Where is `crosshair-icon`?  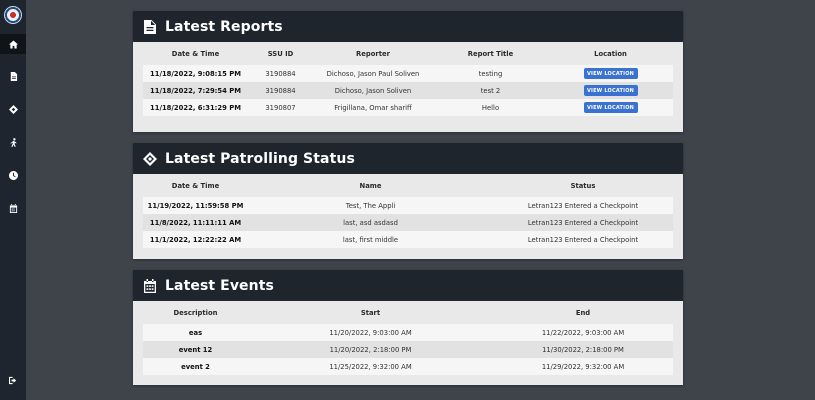 crosshair-icon is located at coordinates (150, 158).